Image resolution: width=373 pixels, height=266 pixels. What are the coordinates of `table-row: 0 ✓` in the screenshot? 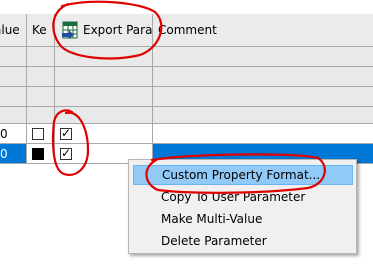 It's located at (186, 134).